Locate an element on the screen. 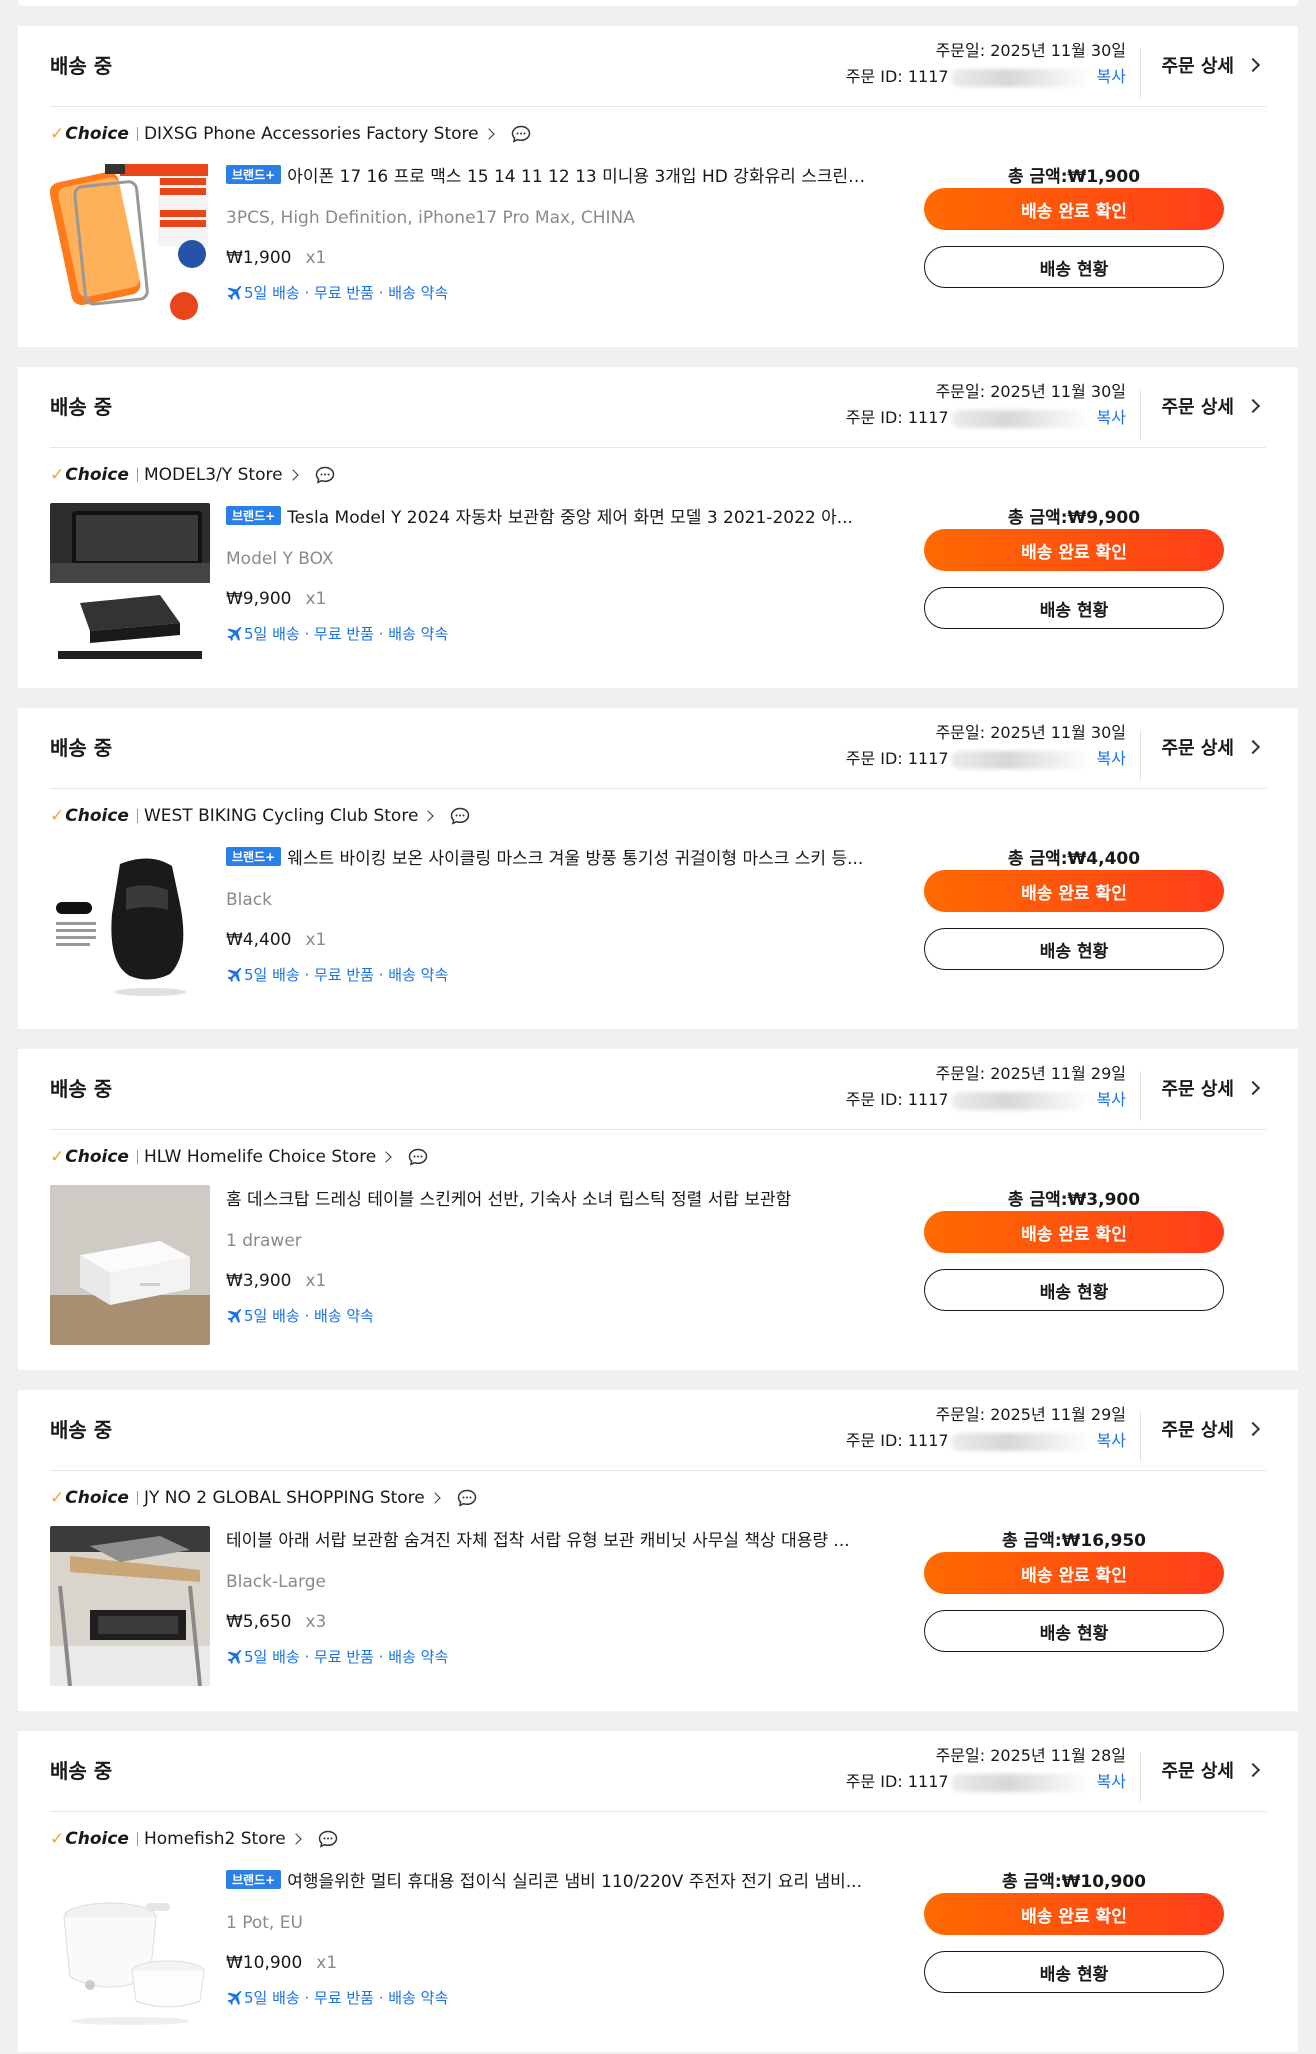 The width and height of the screenshot is (1316, 2054). choice-check-icon: ✓ is located at coordinates (57, 475).